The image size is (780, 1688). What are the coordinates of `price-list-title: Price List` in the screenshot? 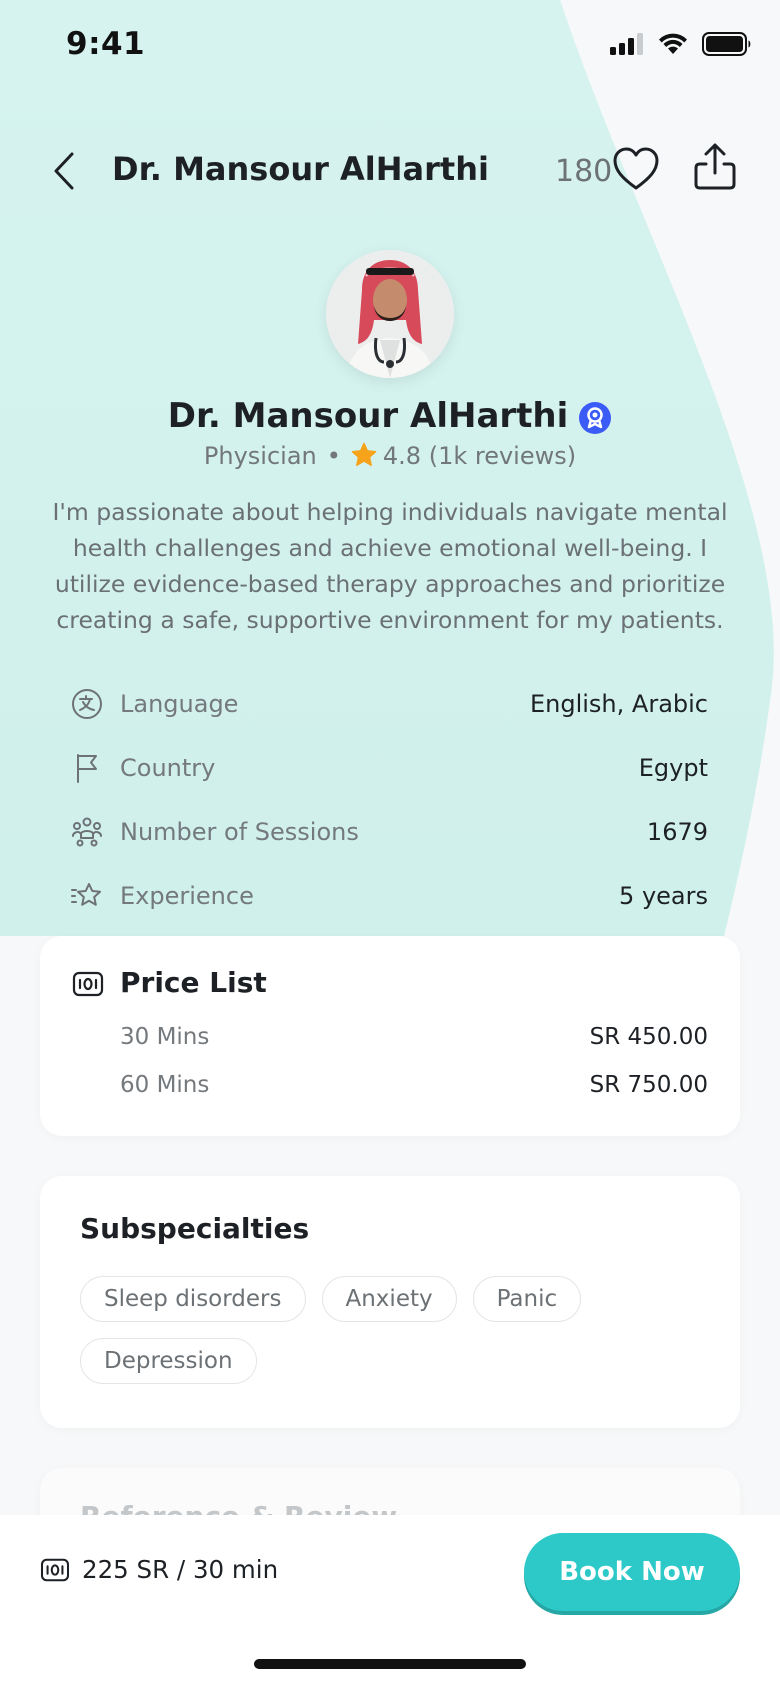 It's located at (193, 982).